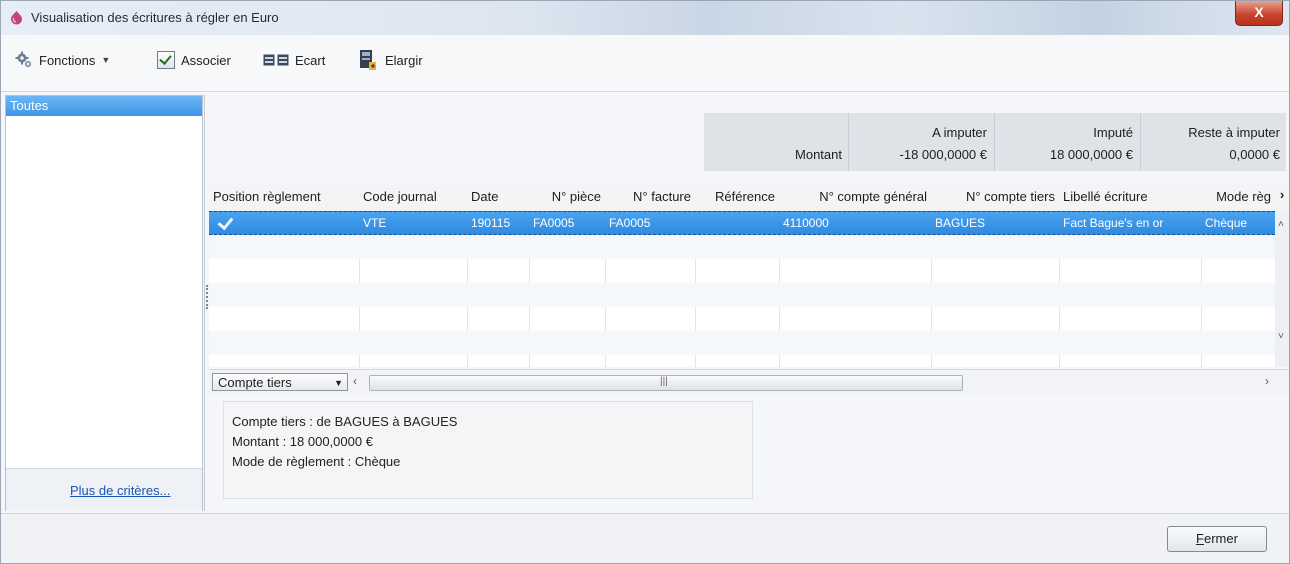 The image size is (1290, 564). Describe the element at coordinates (1130, 224) in the screenshot. I see `cell-libelle: Fact Bague's en or` at that location.